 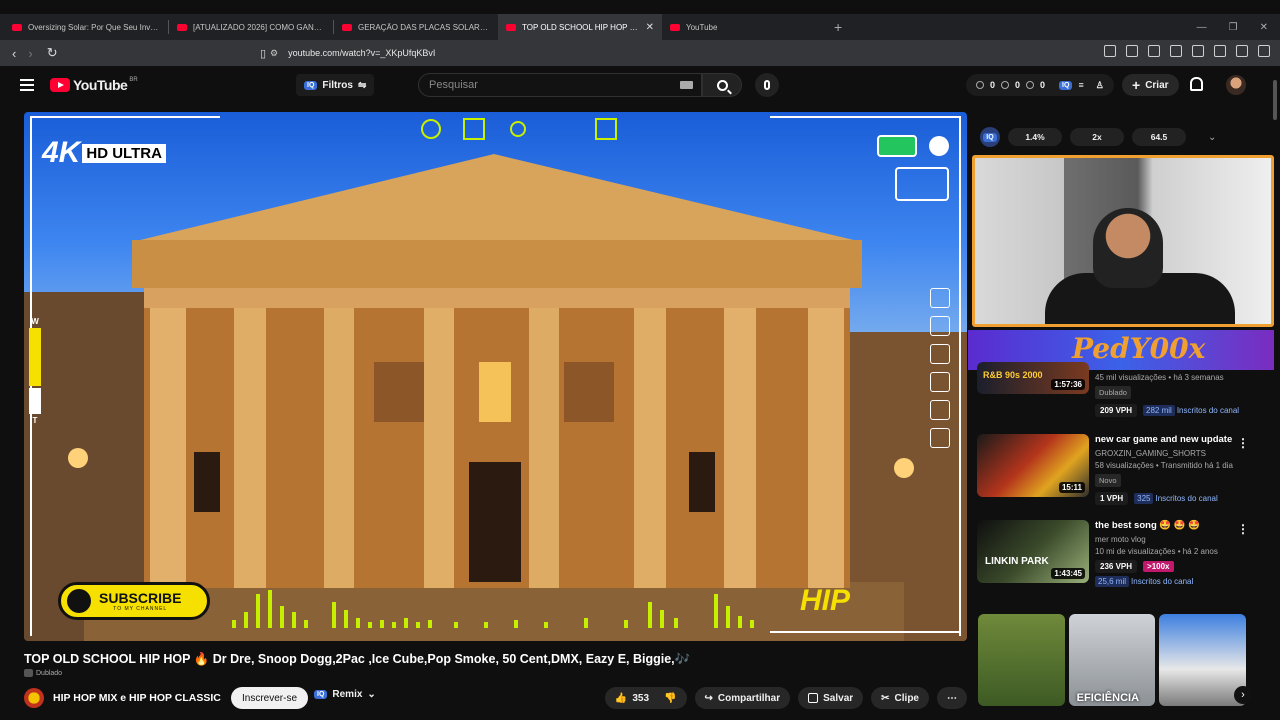 I want to click on share-icon: ↪, so click(x=708, y=698).